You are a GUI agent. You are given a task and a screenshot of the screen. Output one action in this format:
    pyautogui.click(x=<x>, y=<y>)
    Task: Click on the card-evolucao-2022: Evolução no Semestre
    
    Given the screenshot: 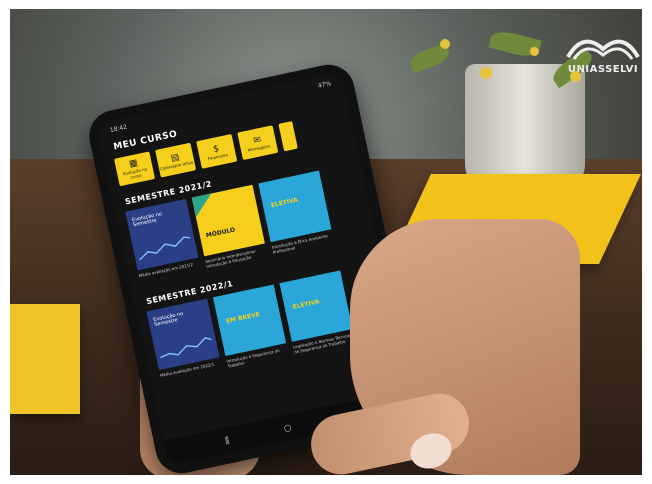 What is the action you would take?
    pyautogui.click(x=183, y=334)
    